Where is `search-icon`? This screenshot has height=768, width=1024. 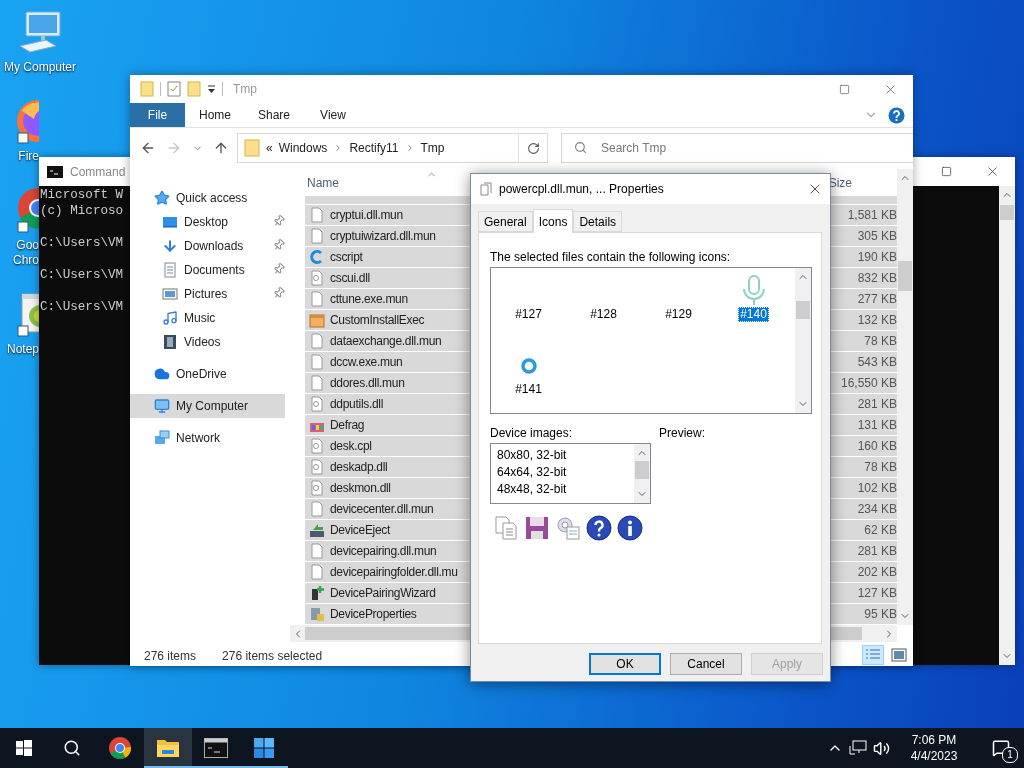
search-icon is located at coordinates (72, 748).